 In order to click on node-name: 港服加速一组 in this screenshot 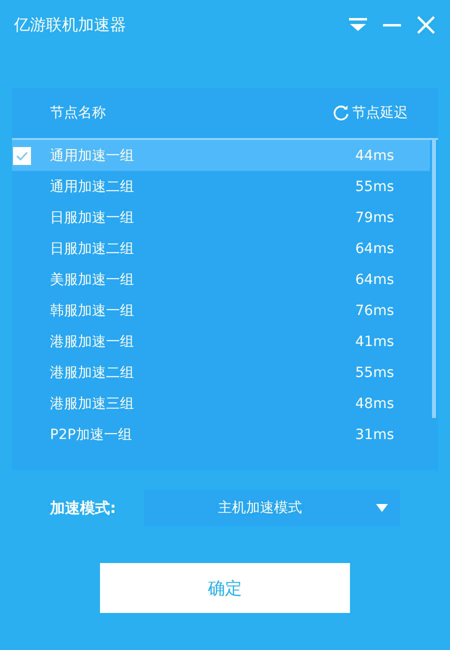, I will do `click(92, 341)`.